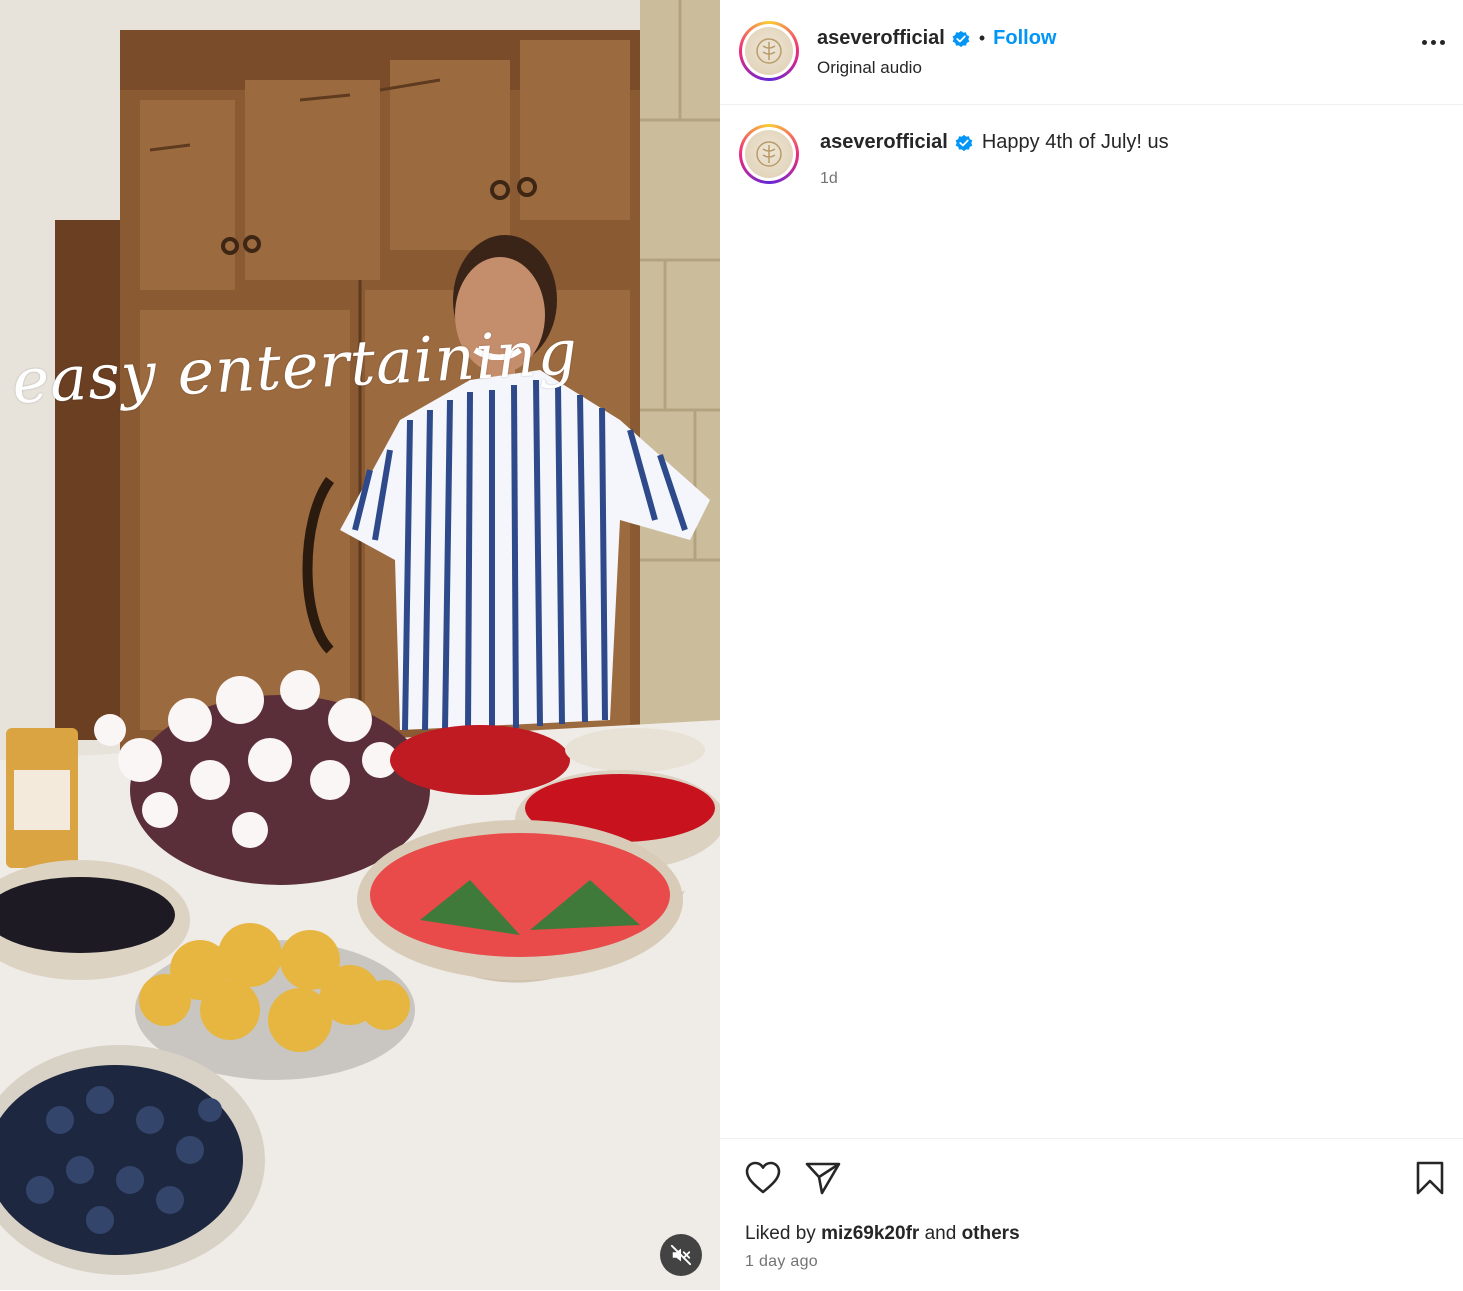  What do you see at coordinates (869, 68) in the screenshot?
I see `original-audio-link: Original audio` at bounding box center [869, 68].